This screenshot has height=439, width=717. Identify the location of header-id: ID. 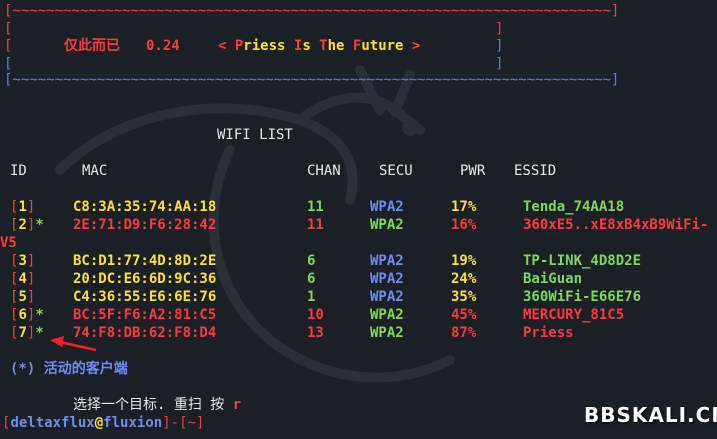
(18, 171).